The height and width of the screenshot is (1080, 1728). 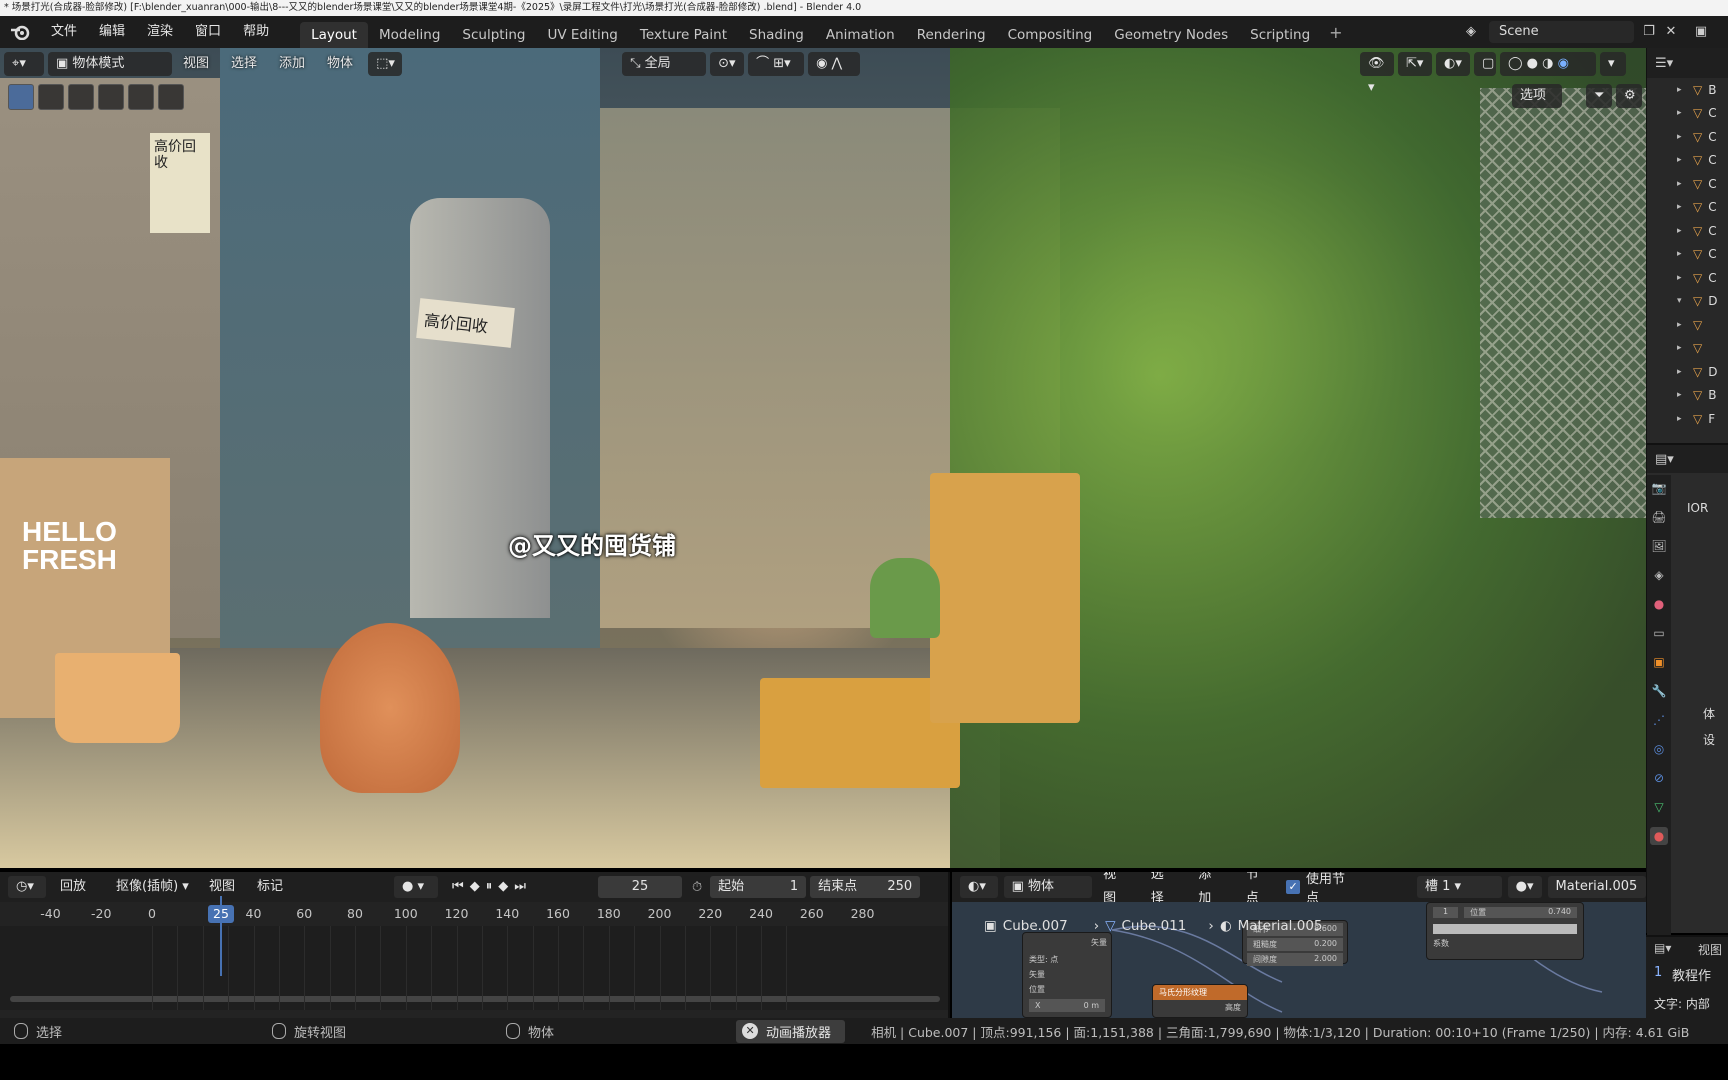 I want to click on vector-node: 矢量 类型: 点 矢量 位置 X 0 m, so click(x=1067, y=975).